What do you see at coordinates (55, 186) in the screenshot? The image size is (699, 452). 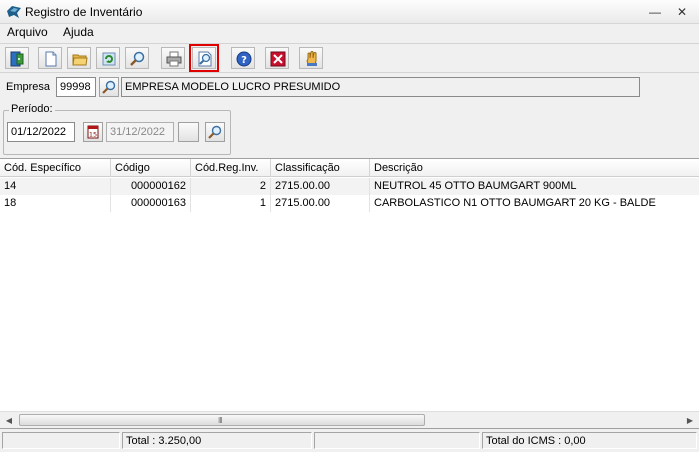 I see `cell-cod-especifico: 14` at bounding box center [55, 186].